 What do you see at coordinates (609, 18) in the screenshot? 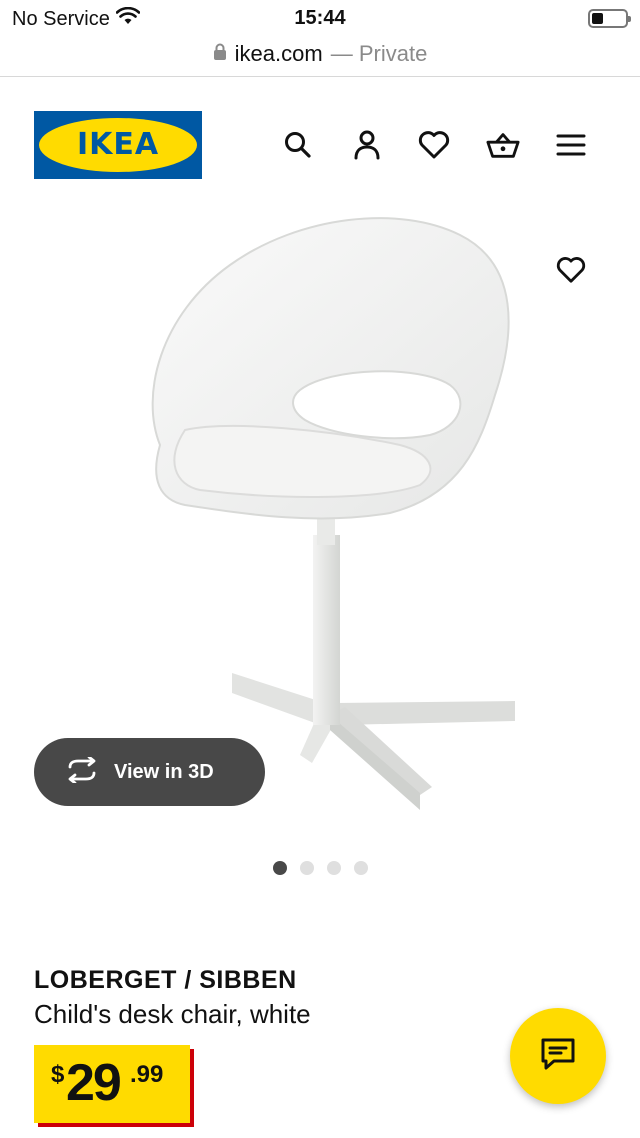
I see `battery-icon` at bounding box center [609, 18].